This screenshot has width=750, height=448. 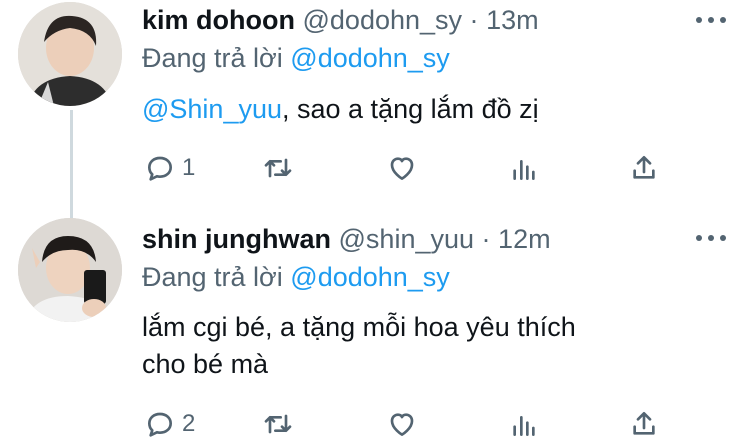 I want to click on timestamp: 12m, so click(x=524, y=239).